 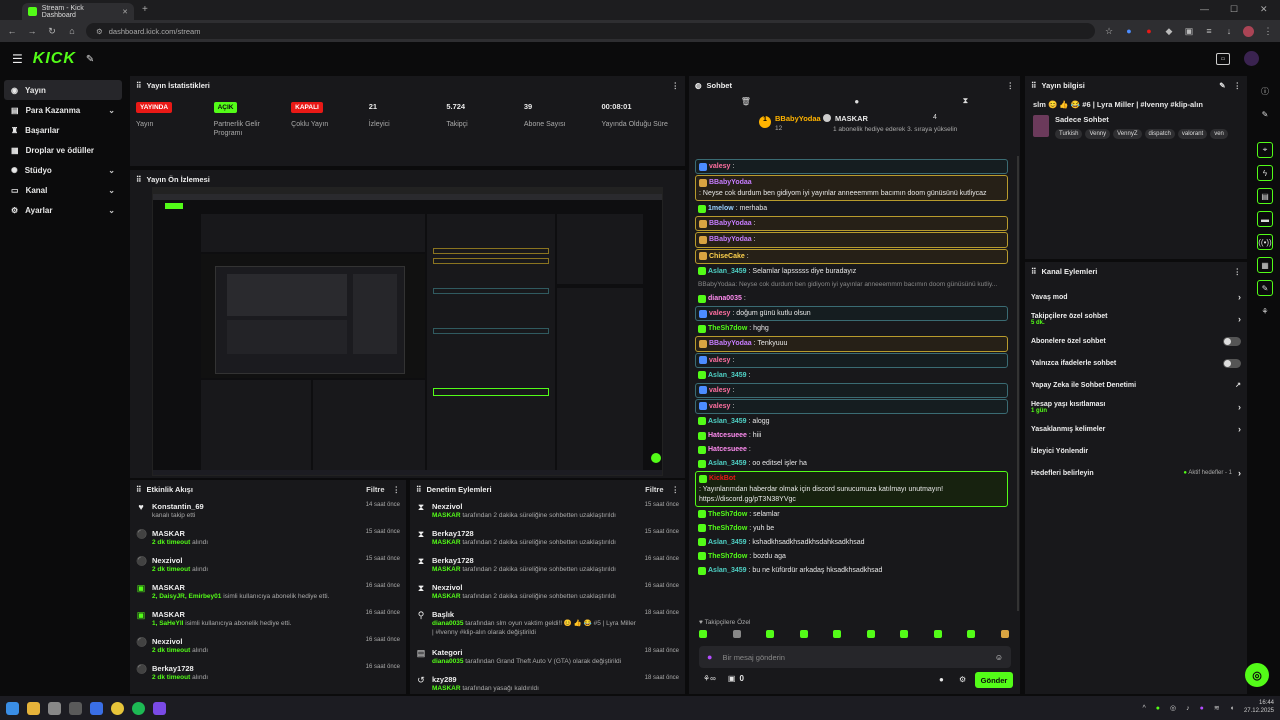 What do you see at coordinates (721, 208) in the screenshot?
I see `chat-username: 1melow` at bounding box center [721, 208].